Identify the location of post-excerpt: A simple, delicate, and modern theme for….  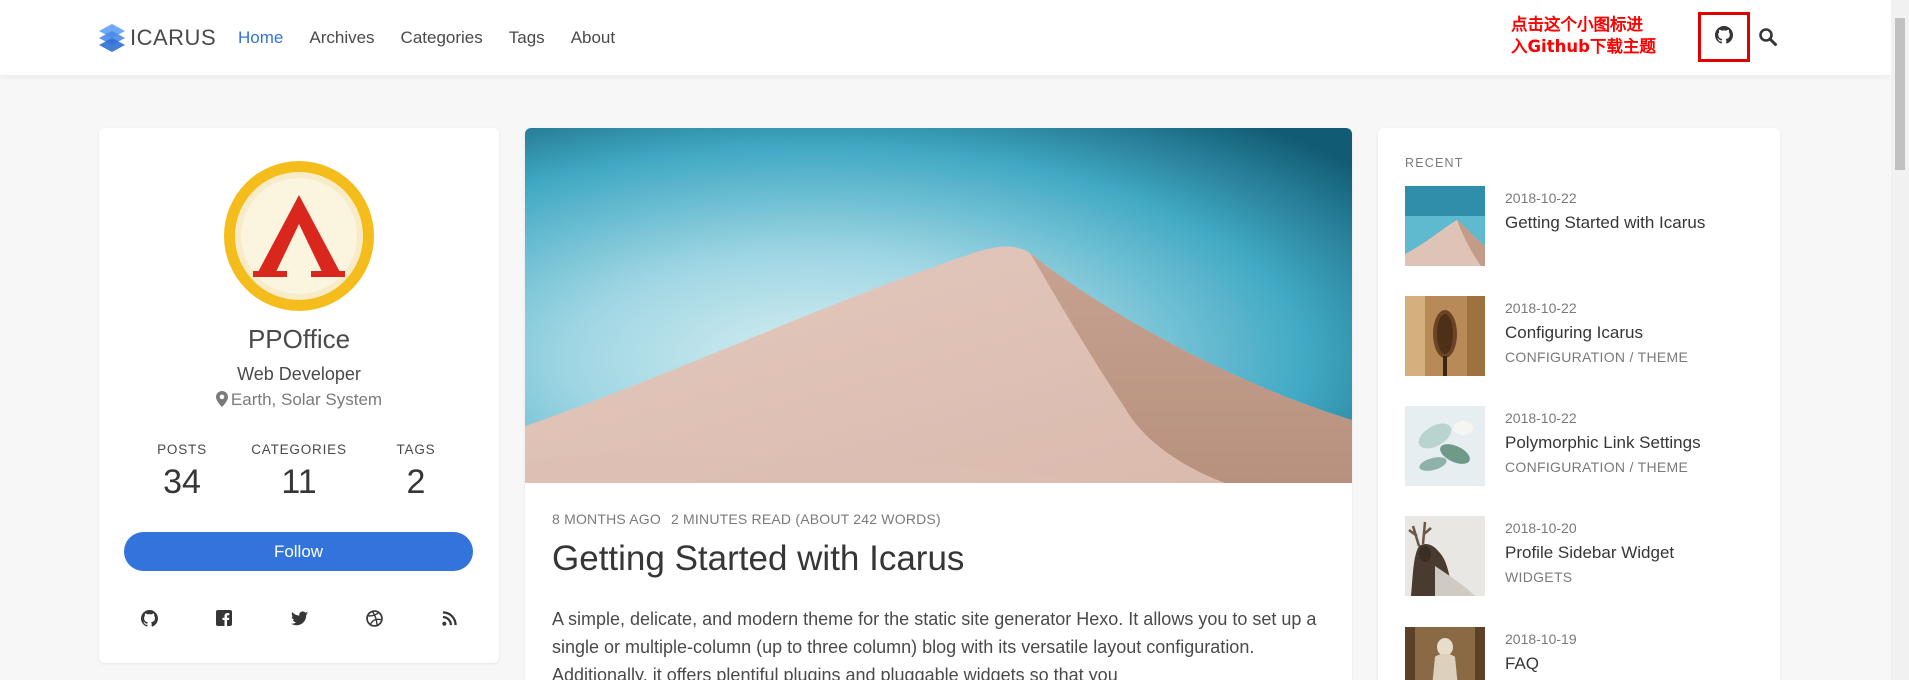
(934, 644).